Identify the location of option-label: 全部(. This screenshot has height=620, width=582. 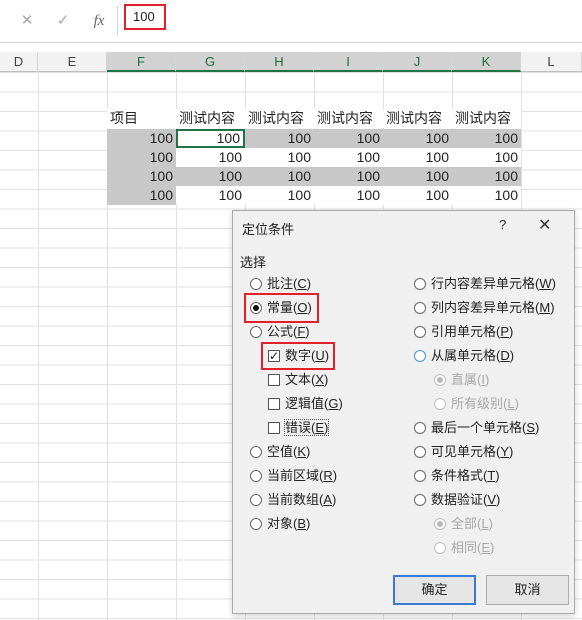
(466, 523).